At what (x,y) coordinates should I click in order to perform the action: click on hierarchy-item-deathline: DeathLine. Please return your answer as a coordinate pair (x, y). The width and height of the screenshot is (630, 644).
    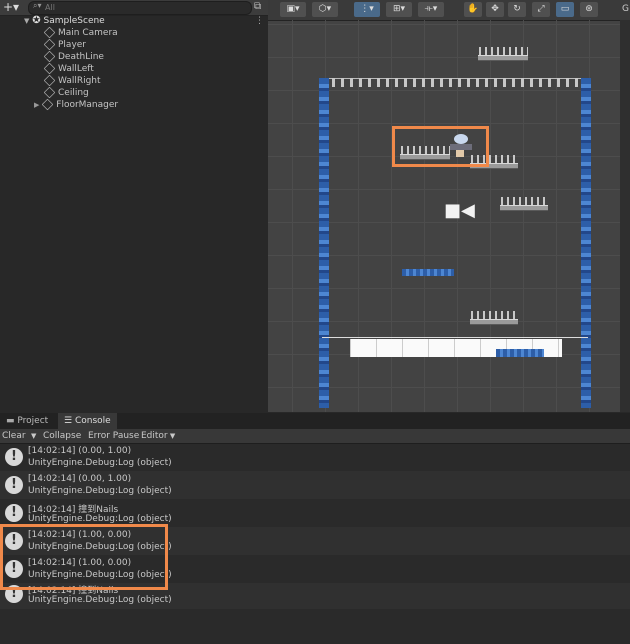
    Looking at the image, I should click on (73, 56).